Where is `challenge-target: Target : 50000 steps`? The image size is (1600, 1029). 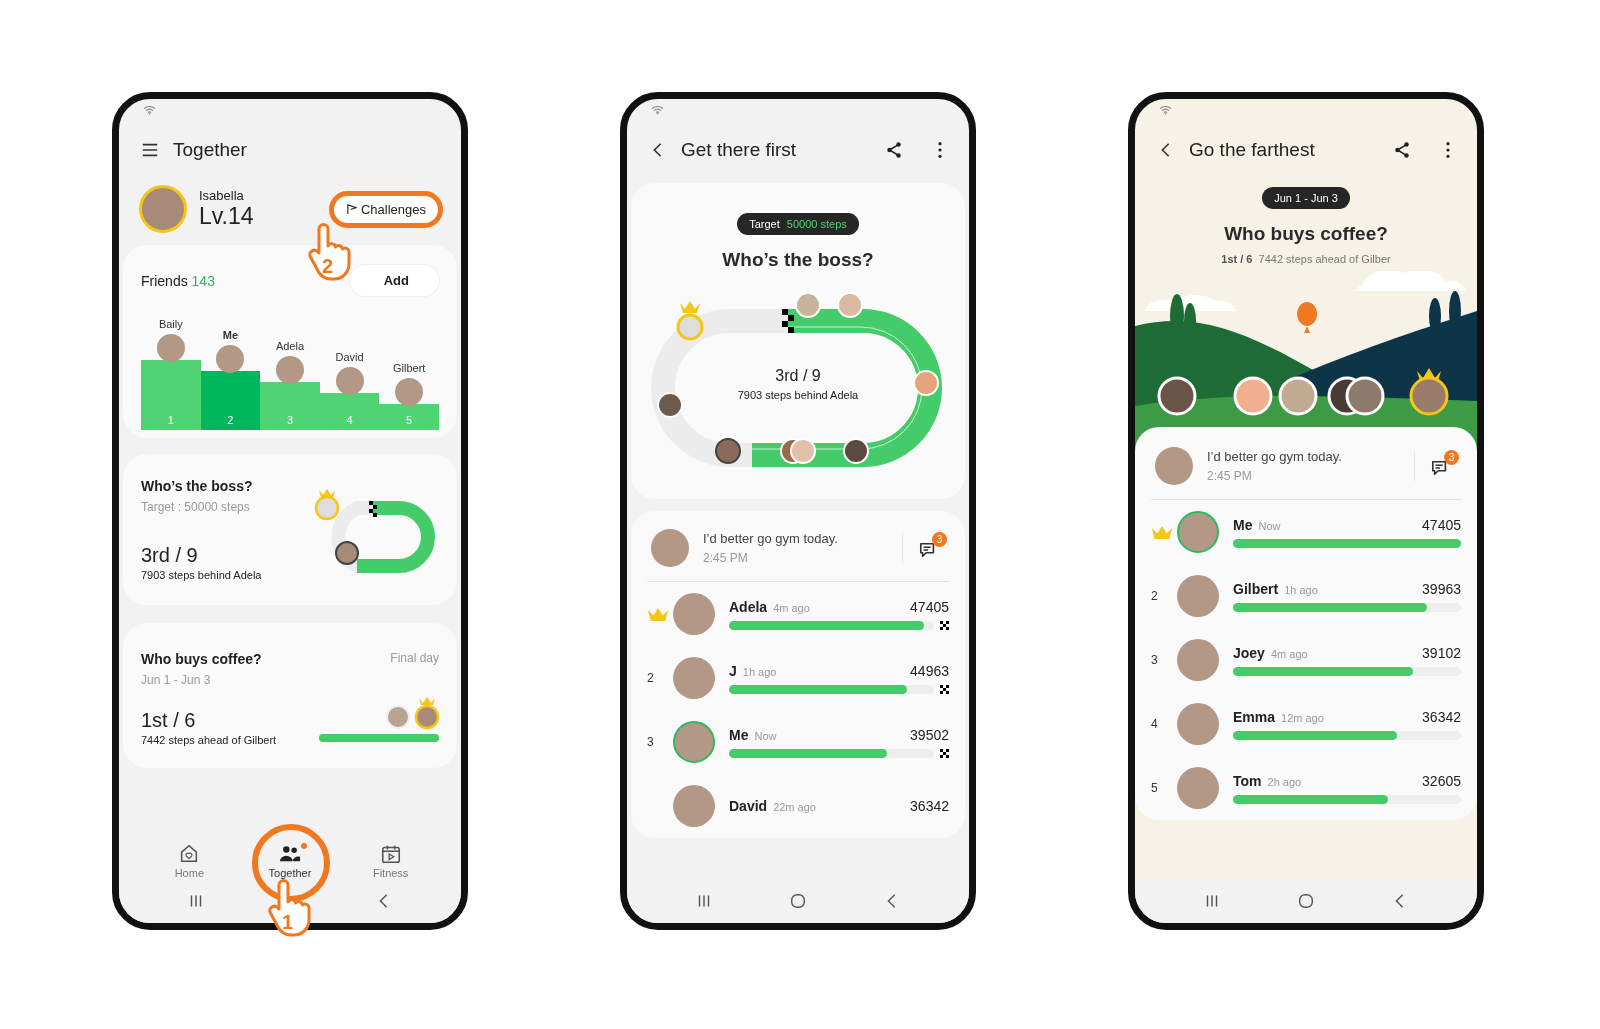
challenge-target: Target : 50000 steps is located at coordinates (196, 507).